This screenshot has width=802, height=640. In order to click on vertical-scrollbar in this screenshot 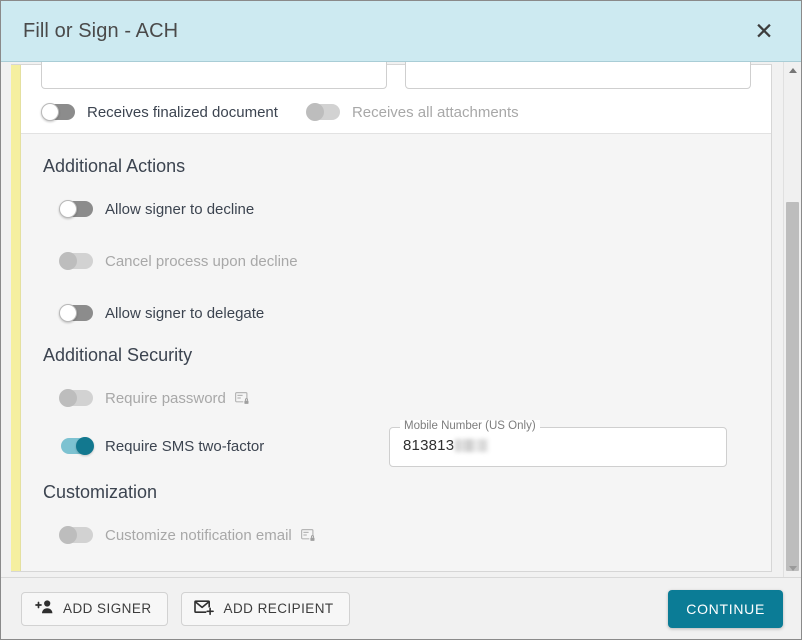, I will do `click(792, 319)`.